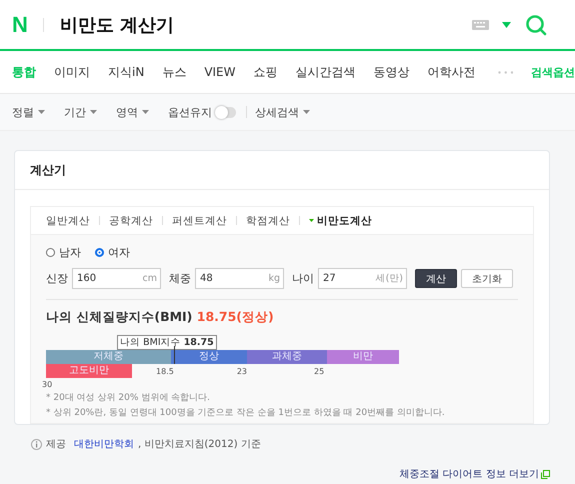 The width and height of the screenshot is (575, 484). I want to click on input-field: 48 kg, so click(239, 278).